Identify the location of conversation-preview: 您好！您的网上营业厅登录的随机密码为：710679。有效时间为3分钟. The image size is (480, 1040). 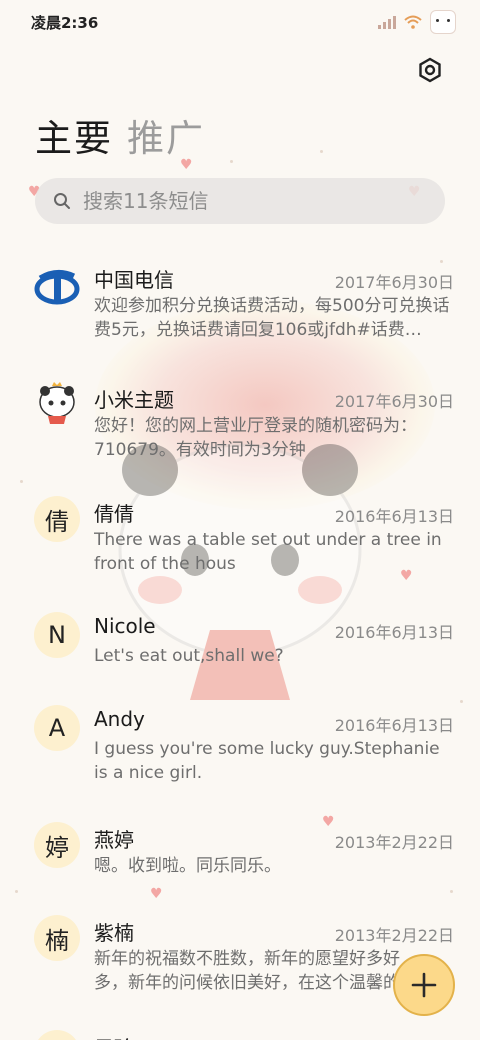
(255, 438).